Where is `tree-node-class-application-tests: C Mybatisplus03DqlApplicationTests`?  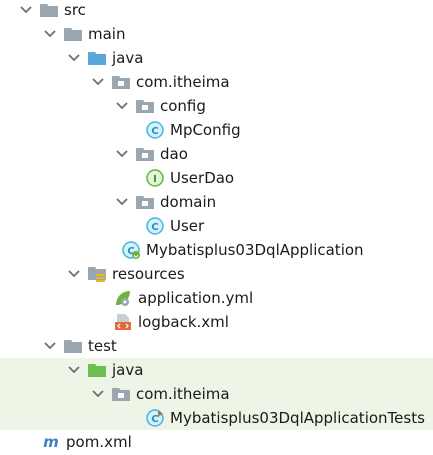
tree-node-class-application-tests: C Mybatisplus03DqlApplicationTests is located at coordinates (216, 418).